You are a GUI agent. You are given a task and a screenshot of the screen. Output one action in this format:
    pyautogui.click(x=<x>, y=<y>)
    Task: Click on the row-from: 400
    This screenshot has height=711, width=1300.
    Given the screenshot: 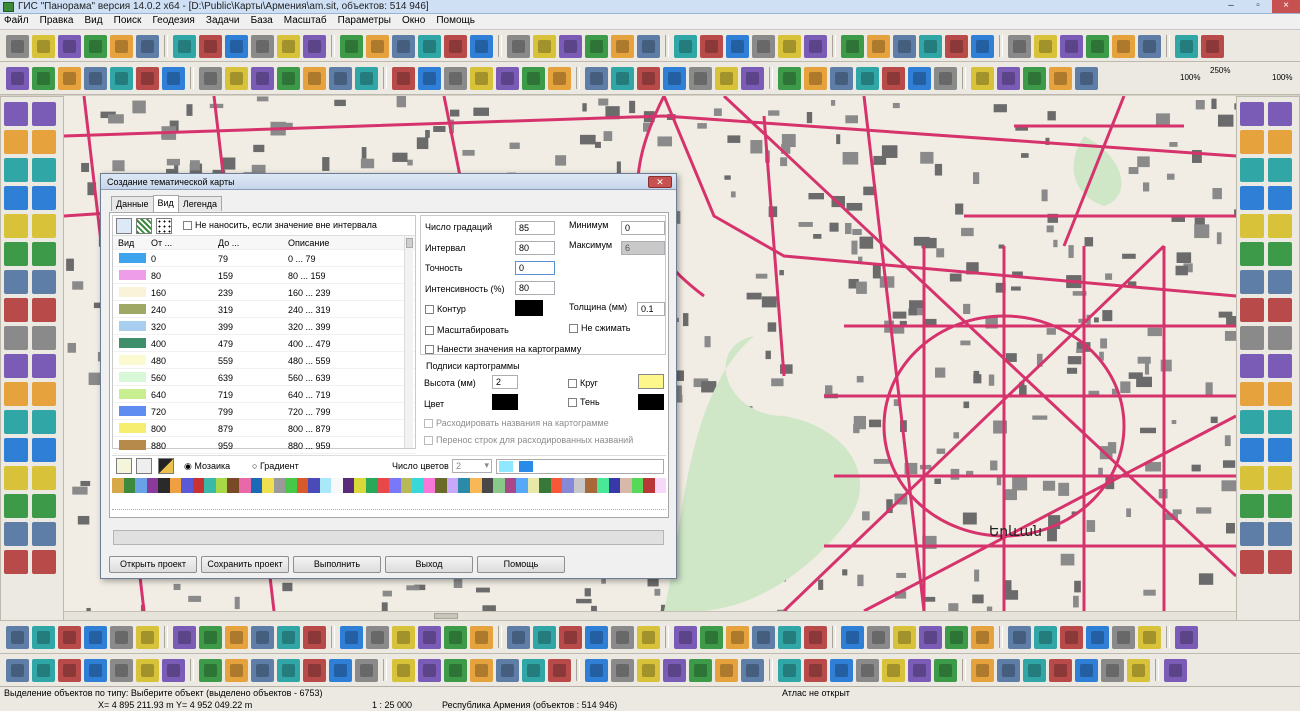 What is the action you would take?
    pyautogui.click(x=158, y=344)
    